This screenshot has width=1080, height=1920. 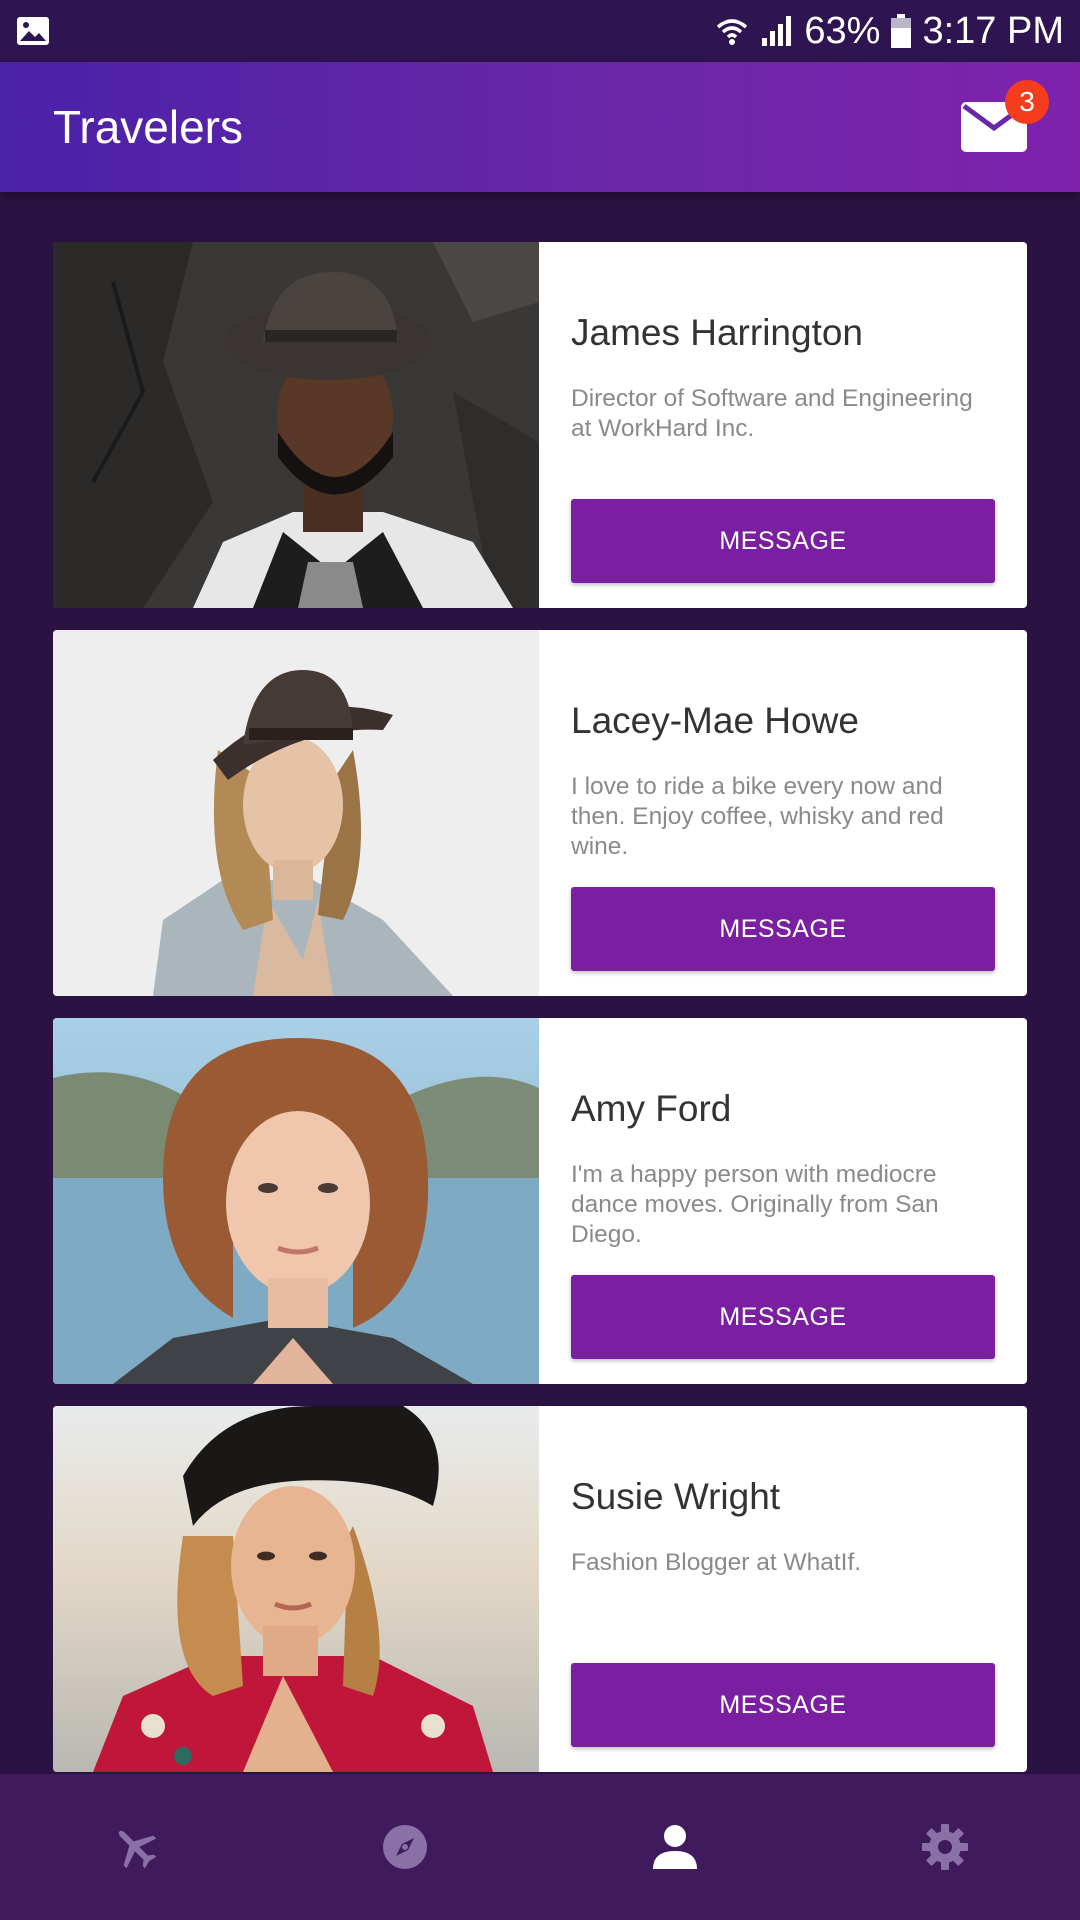 I want to click on traveler-name: James Harrington, so click(x=717, y=332).